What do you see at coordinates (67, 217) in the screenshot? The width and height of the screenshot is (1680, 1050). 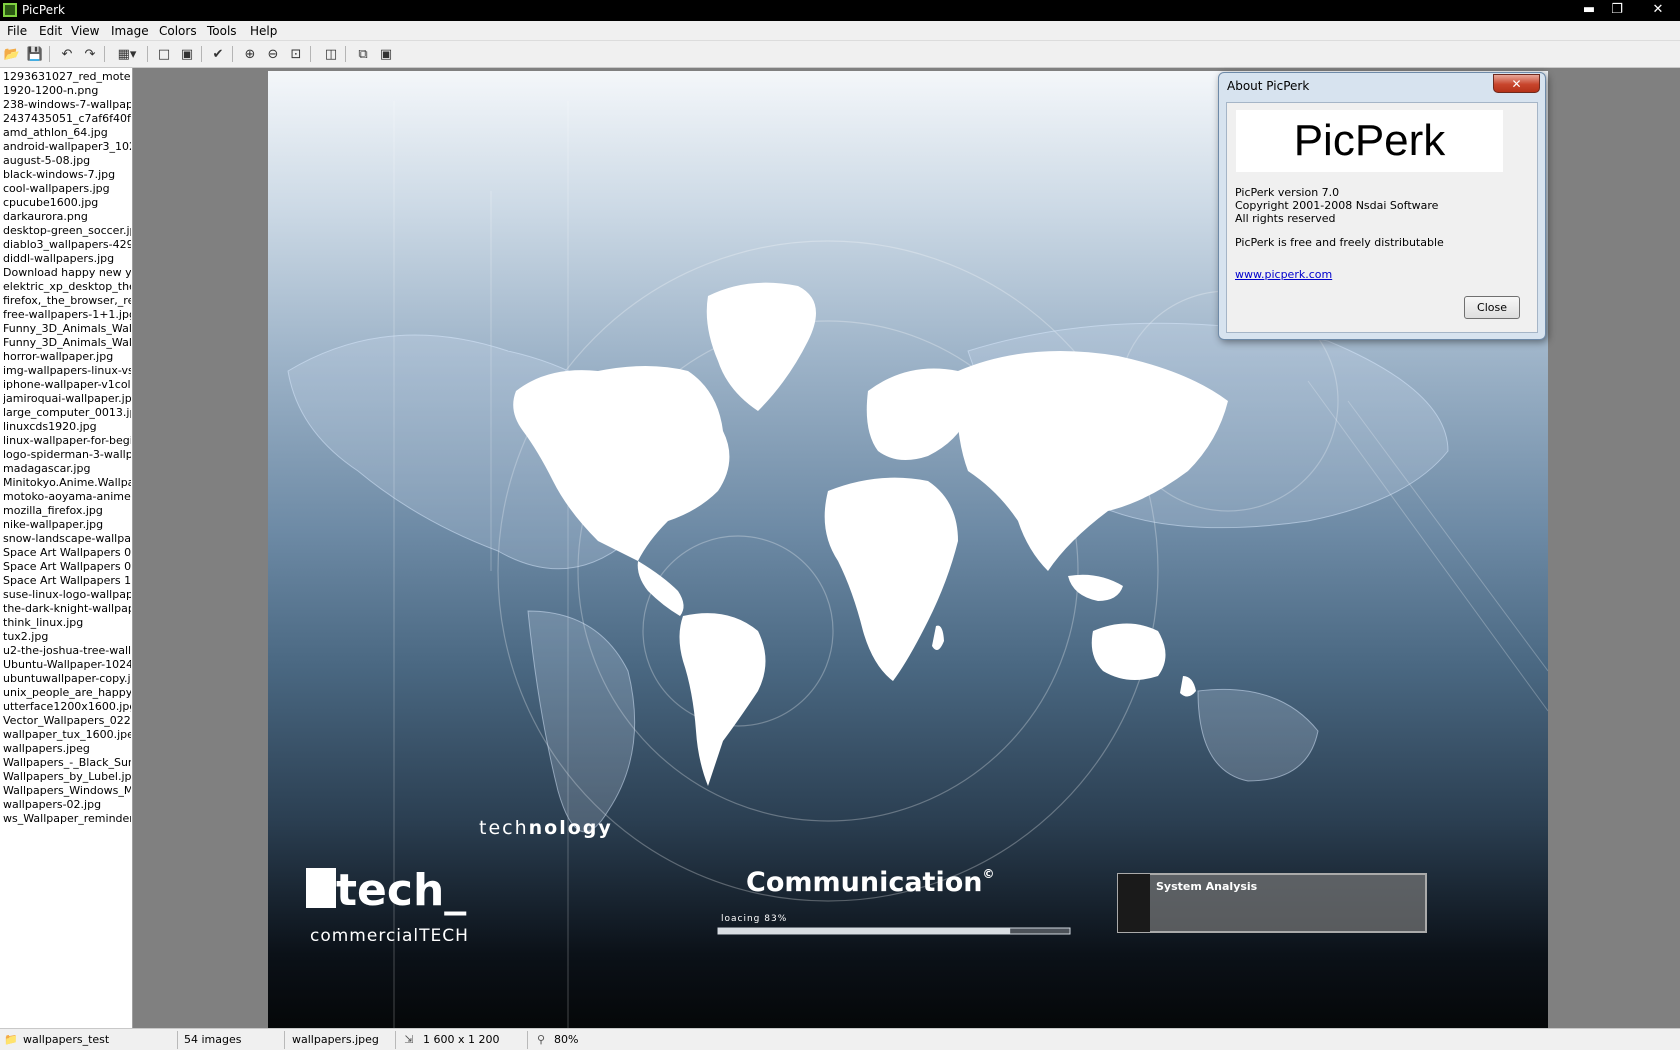 I see `file-list-item: darkaurora.png` at bounding box center [67, 217].